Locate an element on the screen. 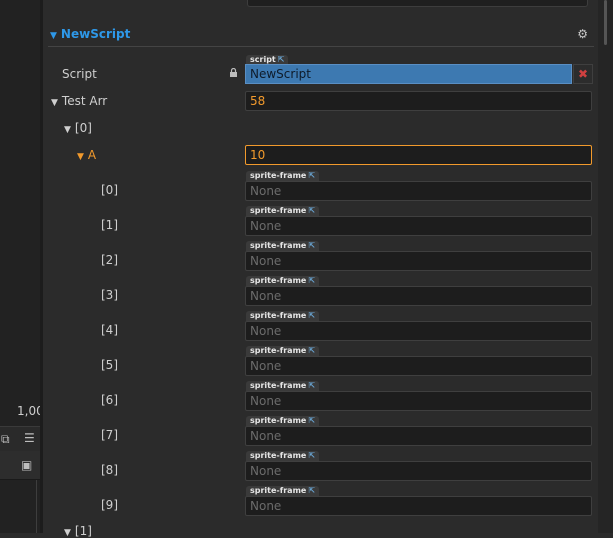  element-label: [8] is located at coordinates (109, 470).